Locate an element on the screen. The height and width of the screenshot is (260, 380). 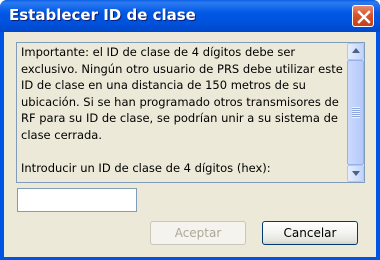
scroll-thumb is located at coordinates (355, 112).